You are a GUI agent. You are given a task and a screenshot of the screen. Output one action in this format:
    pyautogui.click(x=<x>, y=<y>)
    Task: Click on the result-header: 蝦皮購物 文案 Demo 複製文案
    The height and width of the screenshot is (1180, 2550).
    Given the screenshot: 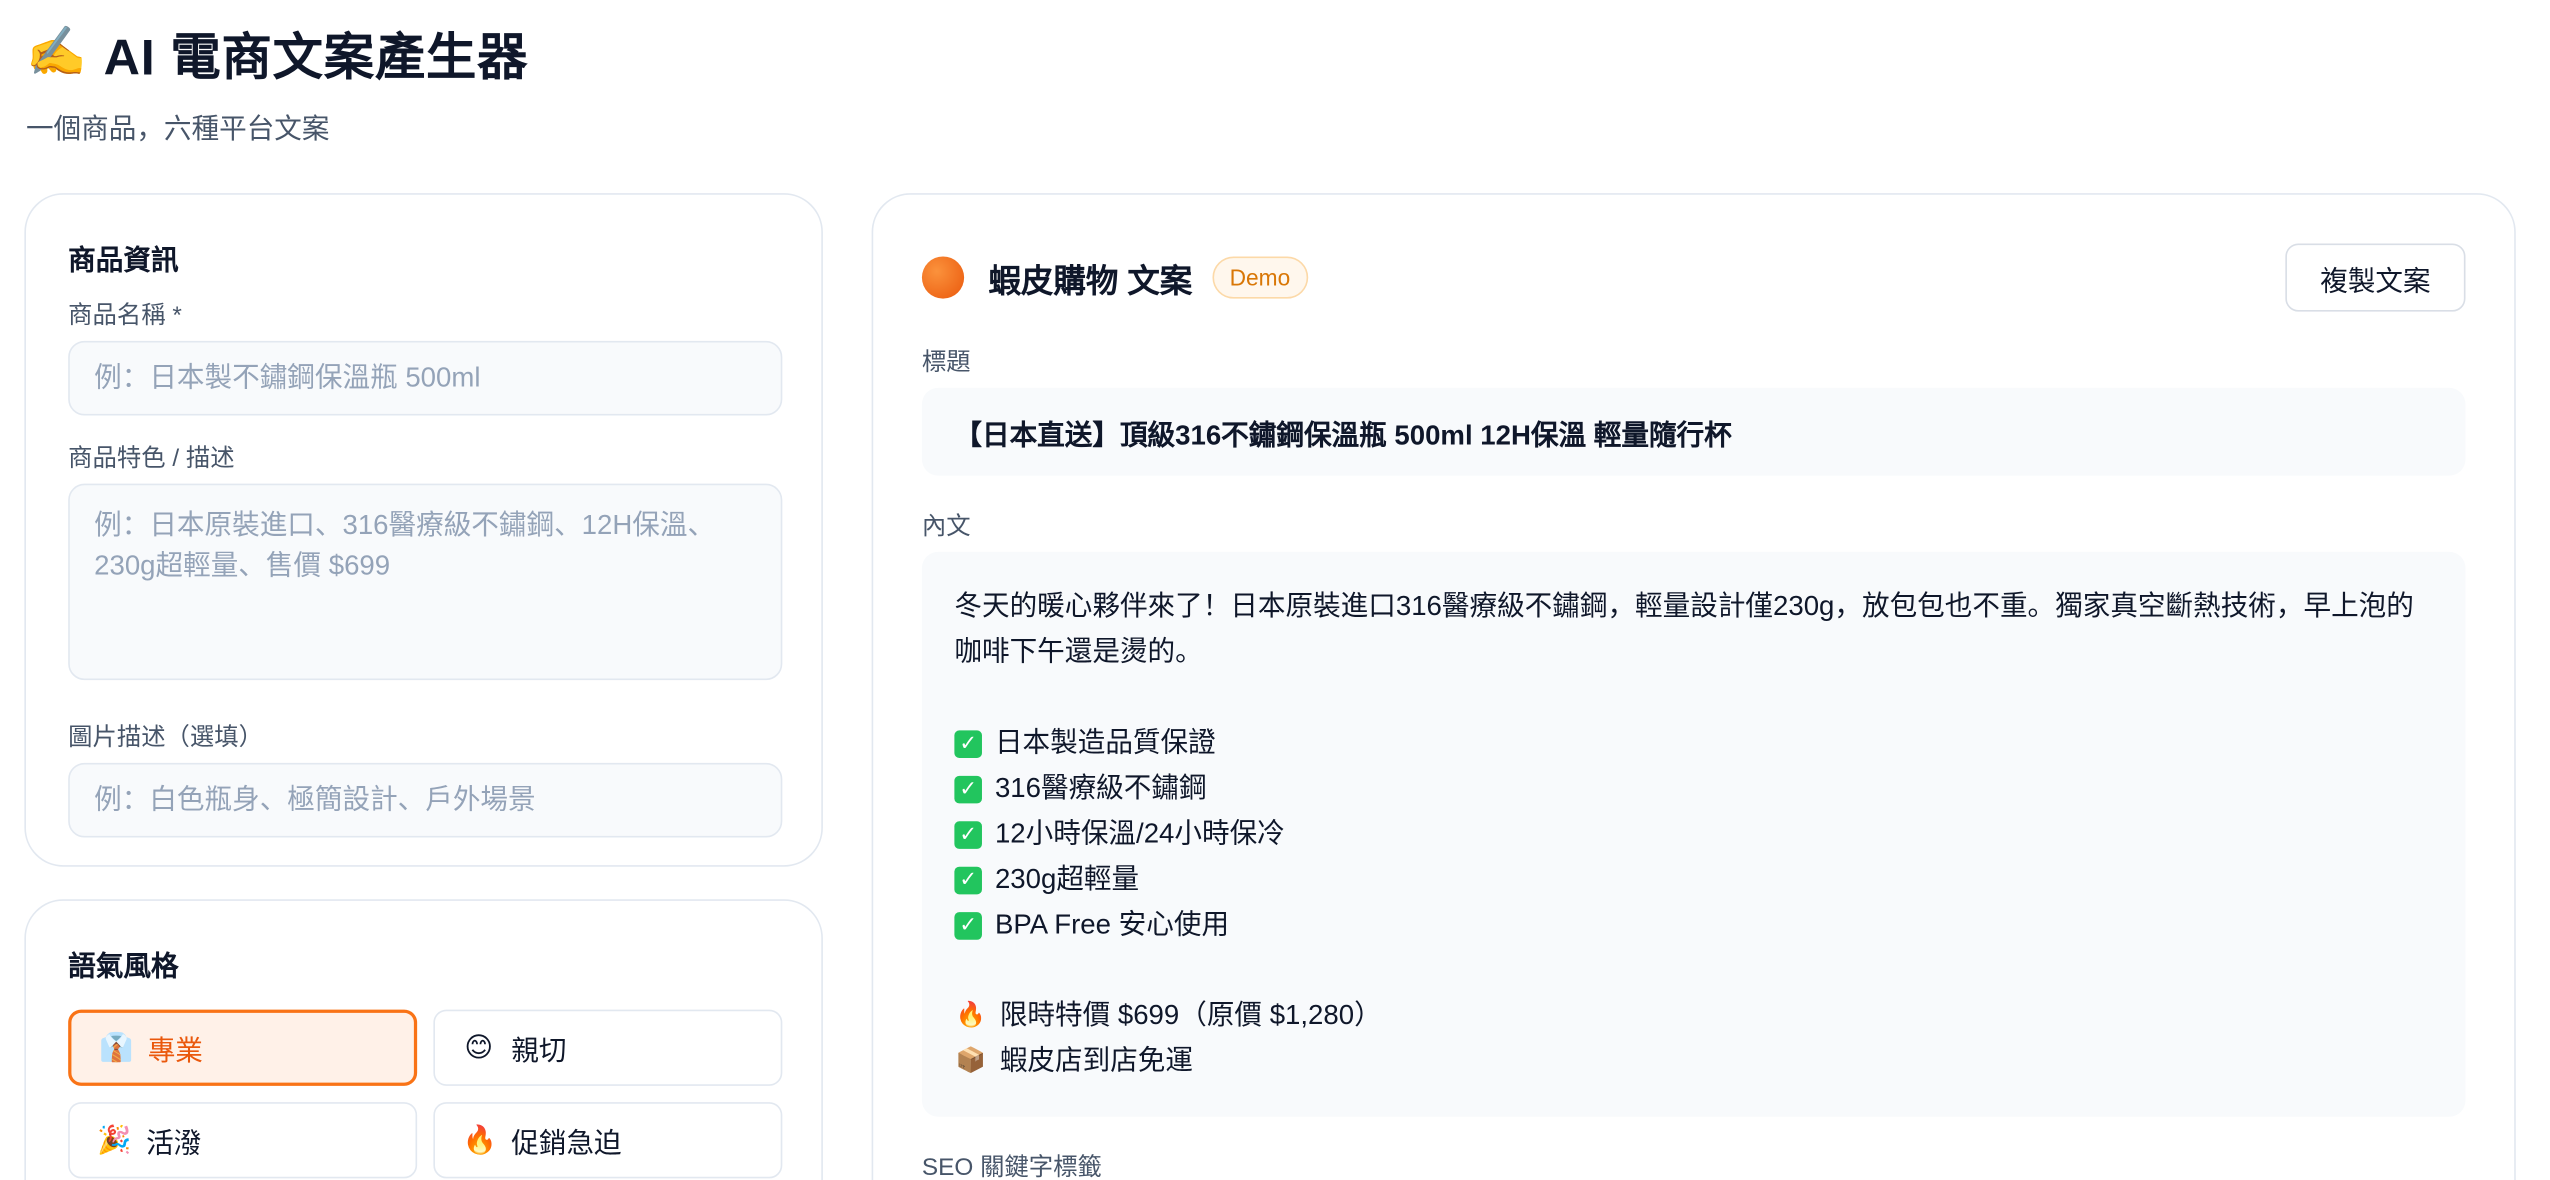 What is the action you would take?
    pyautogui.click(x=1693, y=277)
    